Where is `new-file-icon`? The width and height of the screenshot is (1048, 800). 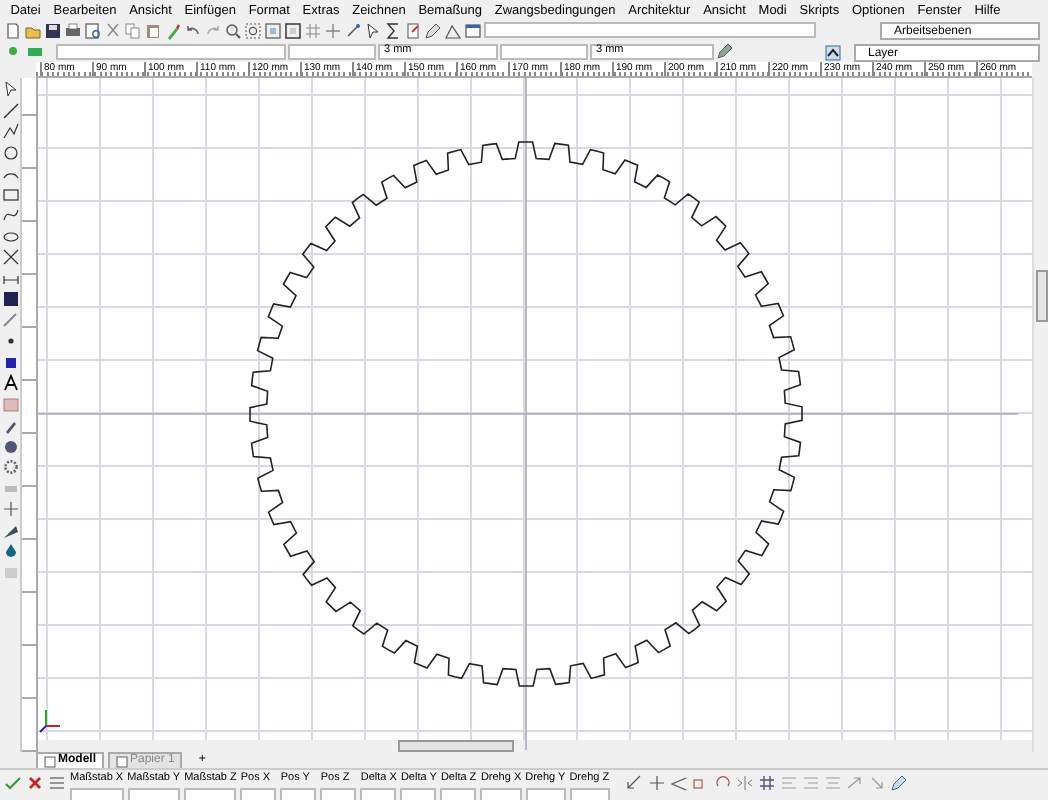
new-file-icon is located at coordinates (13, 30).